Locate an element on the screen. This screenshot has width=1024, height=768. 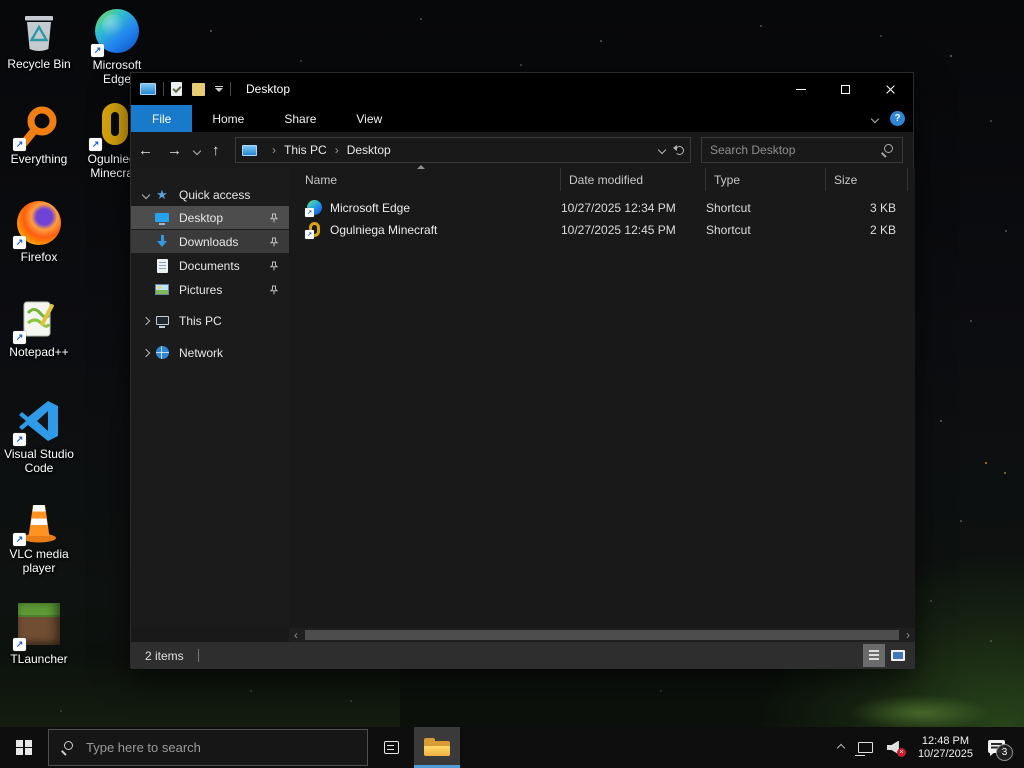
chevron-down-icon is located at coordinates (146, 194).